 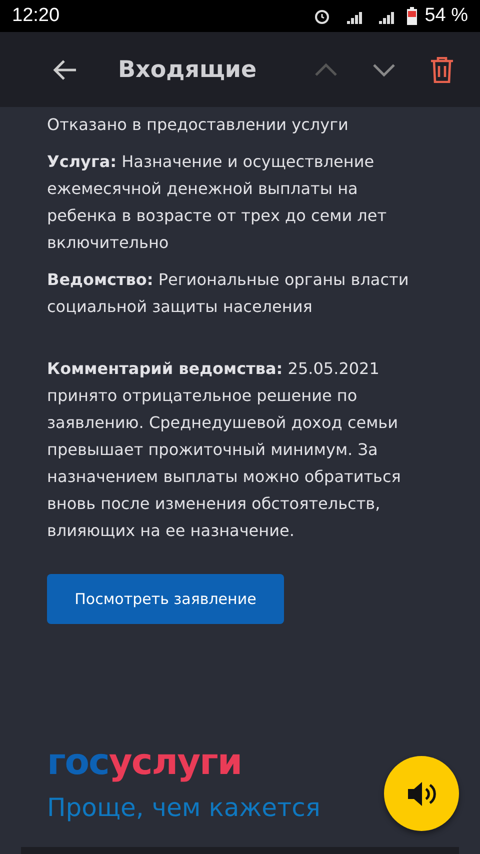 I want to click on tagline: Проще, чем кажется, so click(x=183, y=807).